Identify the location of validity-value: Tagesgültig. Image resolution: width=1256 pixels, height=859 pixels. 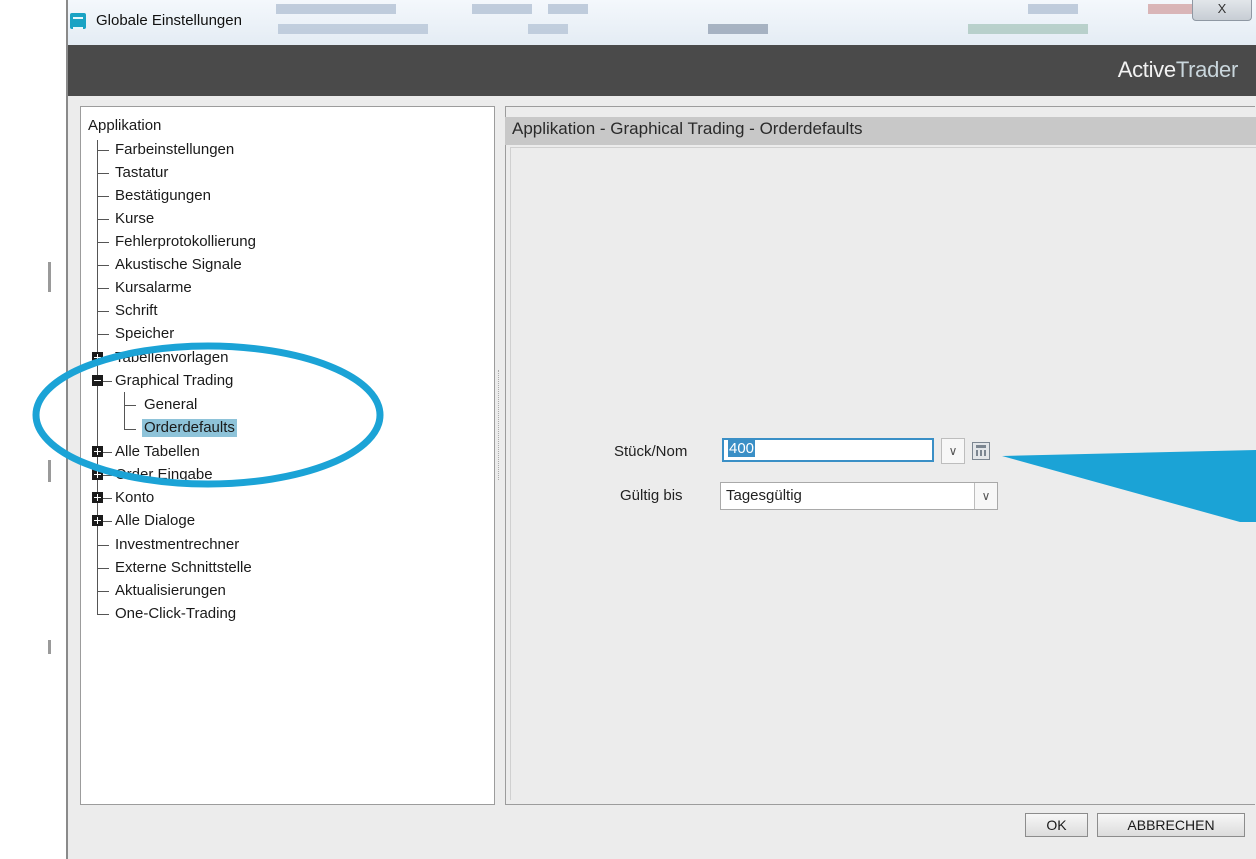
(764, 495).